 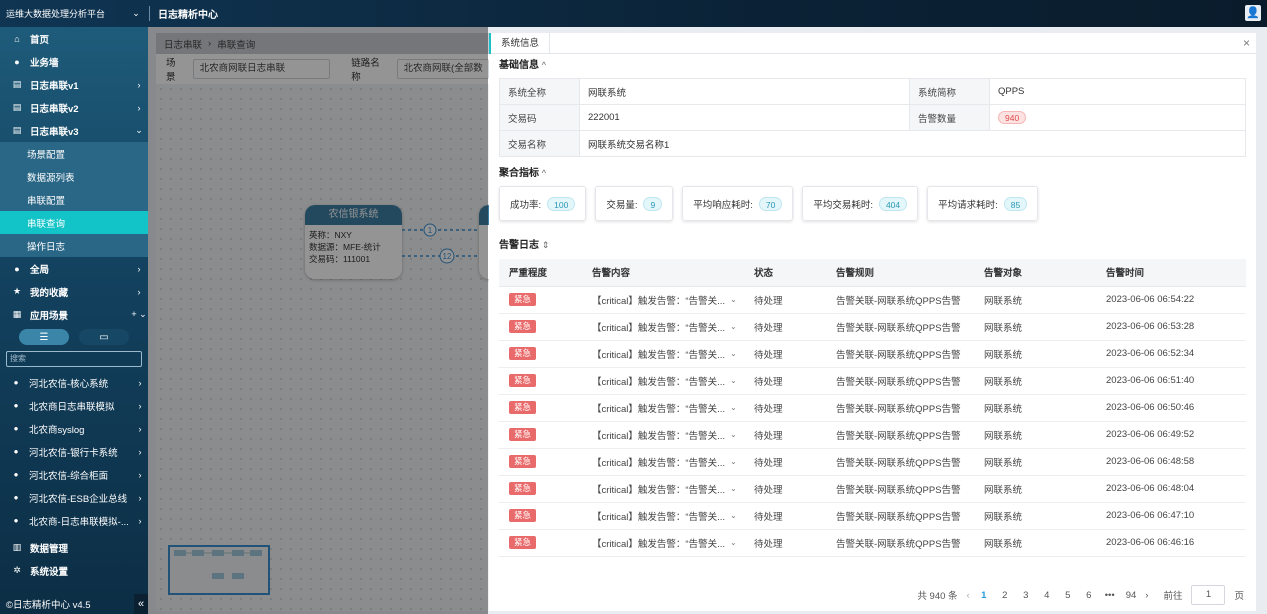 What do you see at coordinates (1089, 595) in the screenshot?
I see `page-number: 6` at bounding box center [1089, 595].